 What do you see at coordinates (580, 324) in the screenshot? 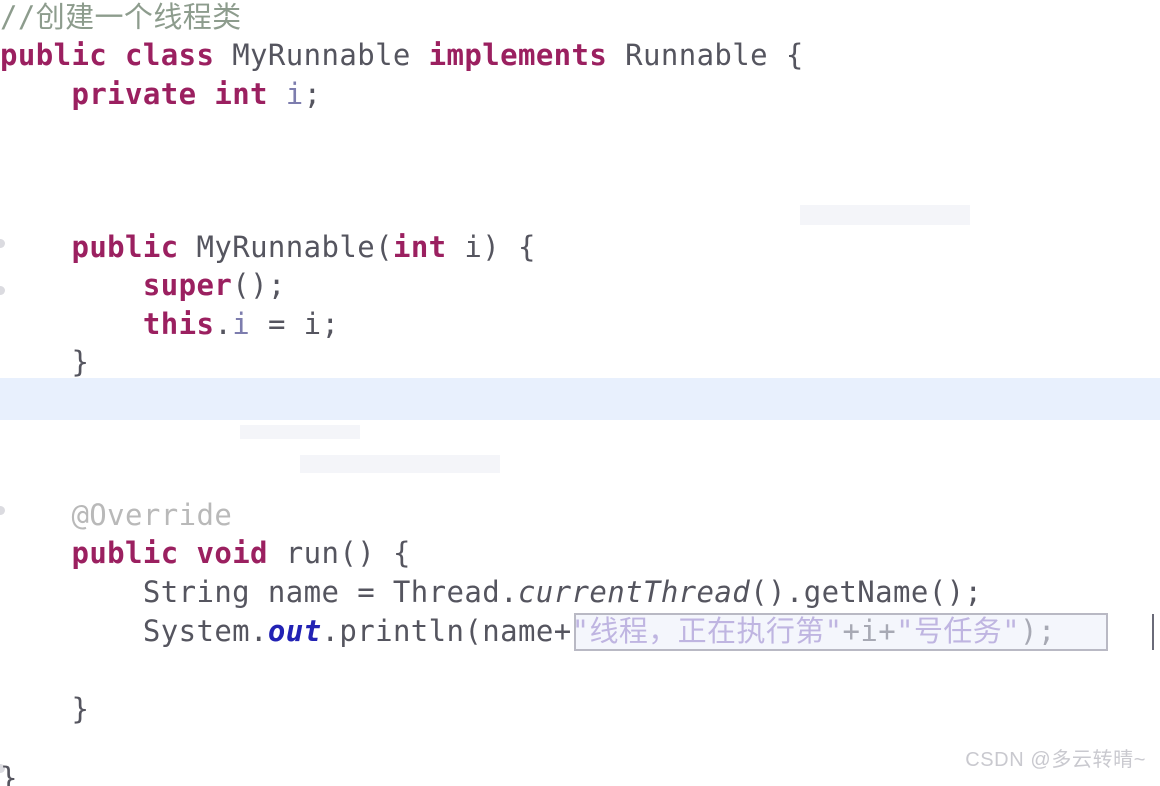
I see `line-this-assign: this.i = i;` at bounding box center [580, 324].